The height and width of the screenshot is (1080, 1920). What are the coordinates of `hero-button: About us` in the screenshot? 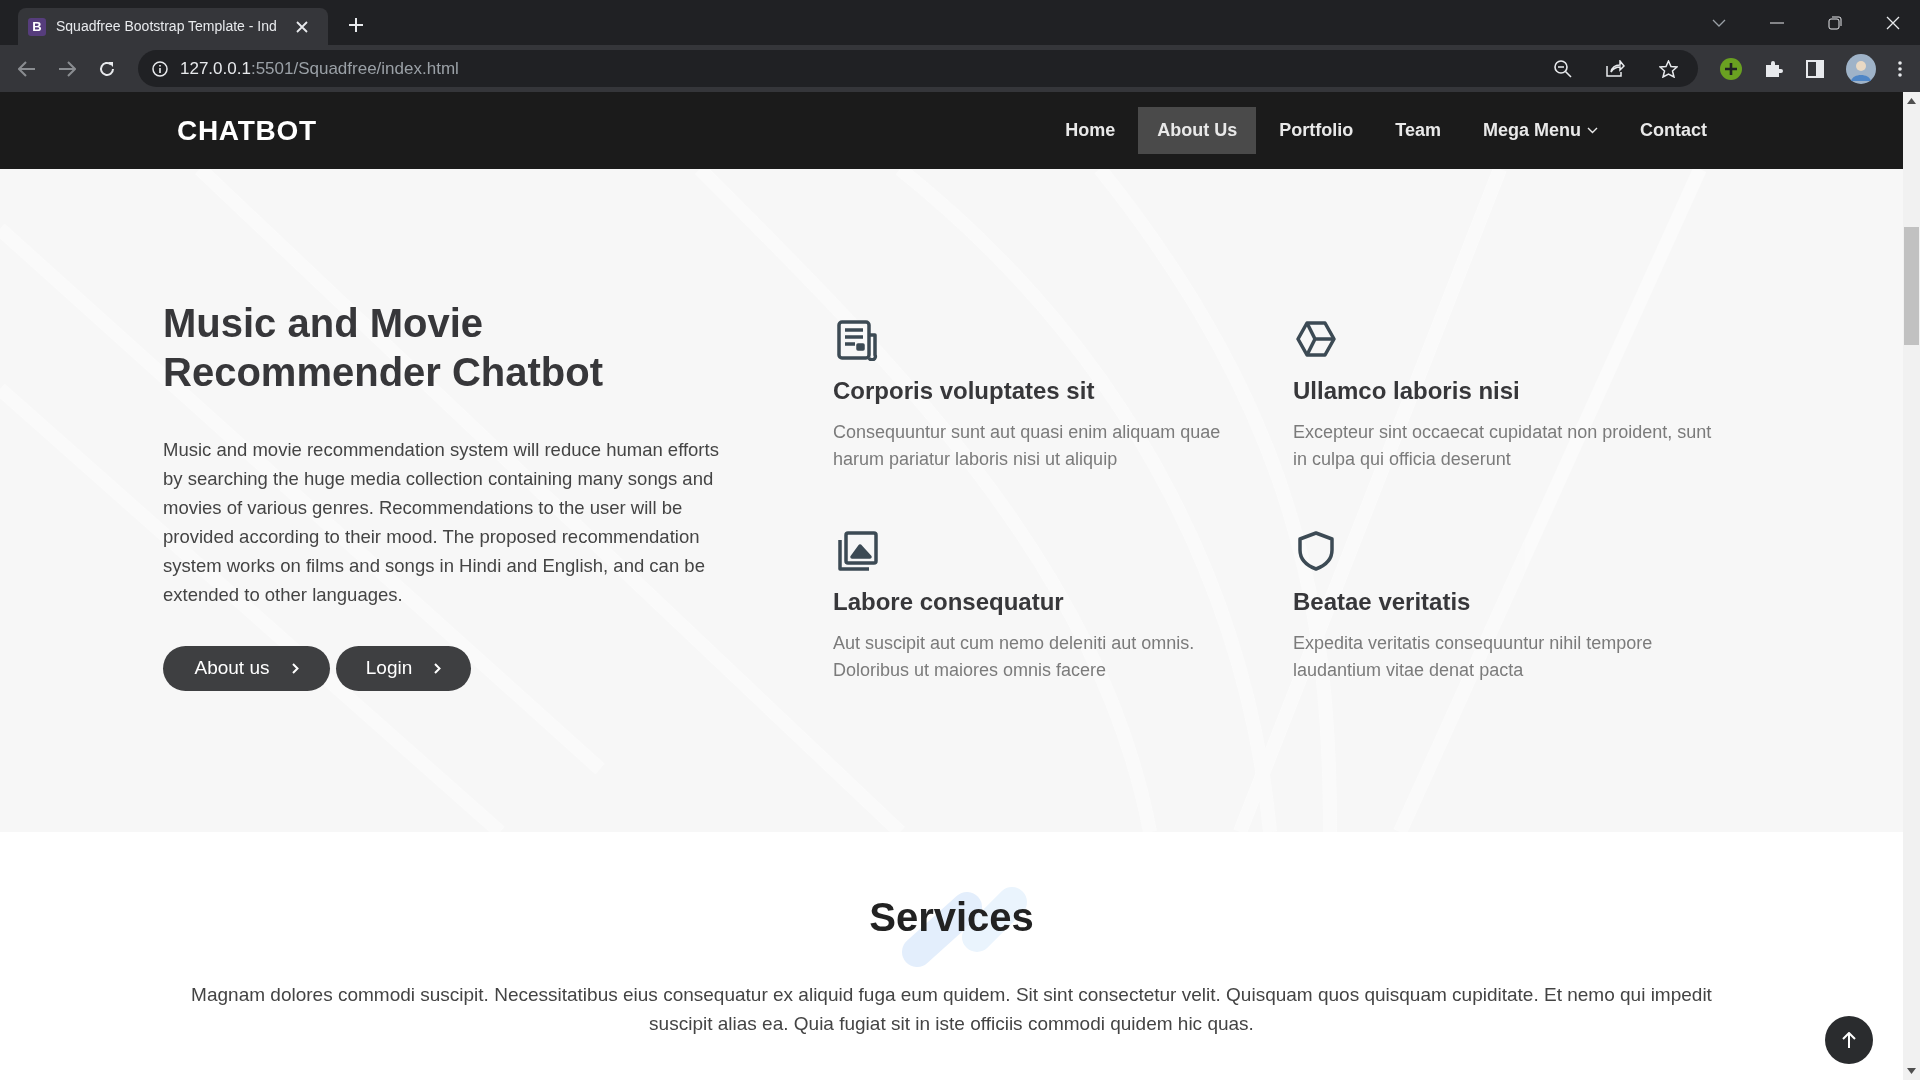 It's located at (246, 668).